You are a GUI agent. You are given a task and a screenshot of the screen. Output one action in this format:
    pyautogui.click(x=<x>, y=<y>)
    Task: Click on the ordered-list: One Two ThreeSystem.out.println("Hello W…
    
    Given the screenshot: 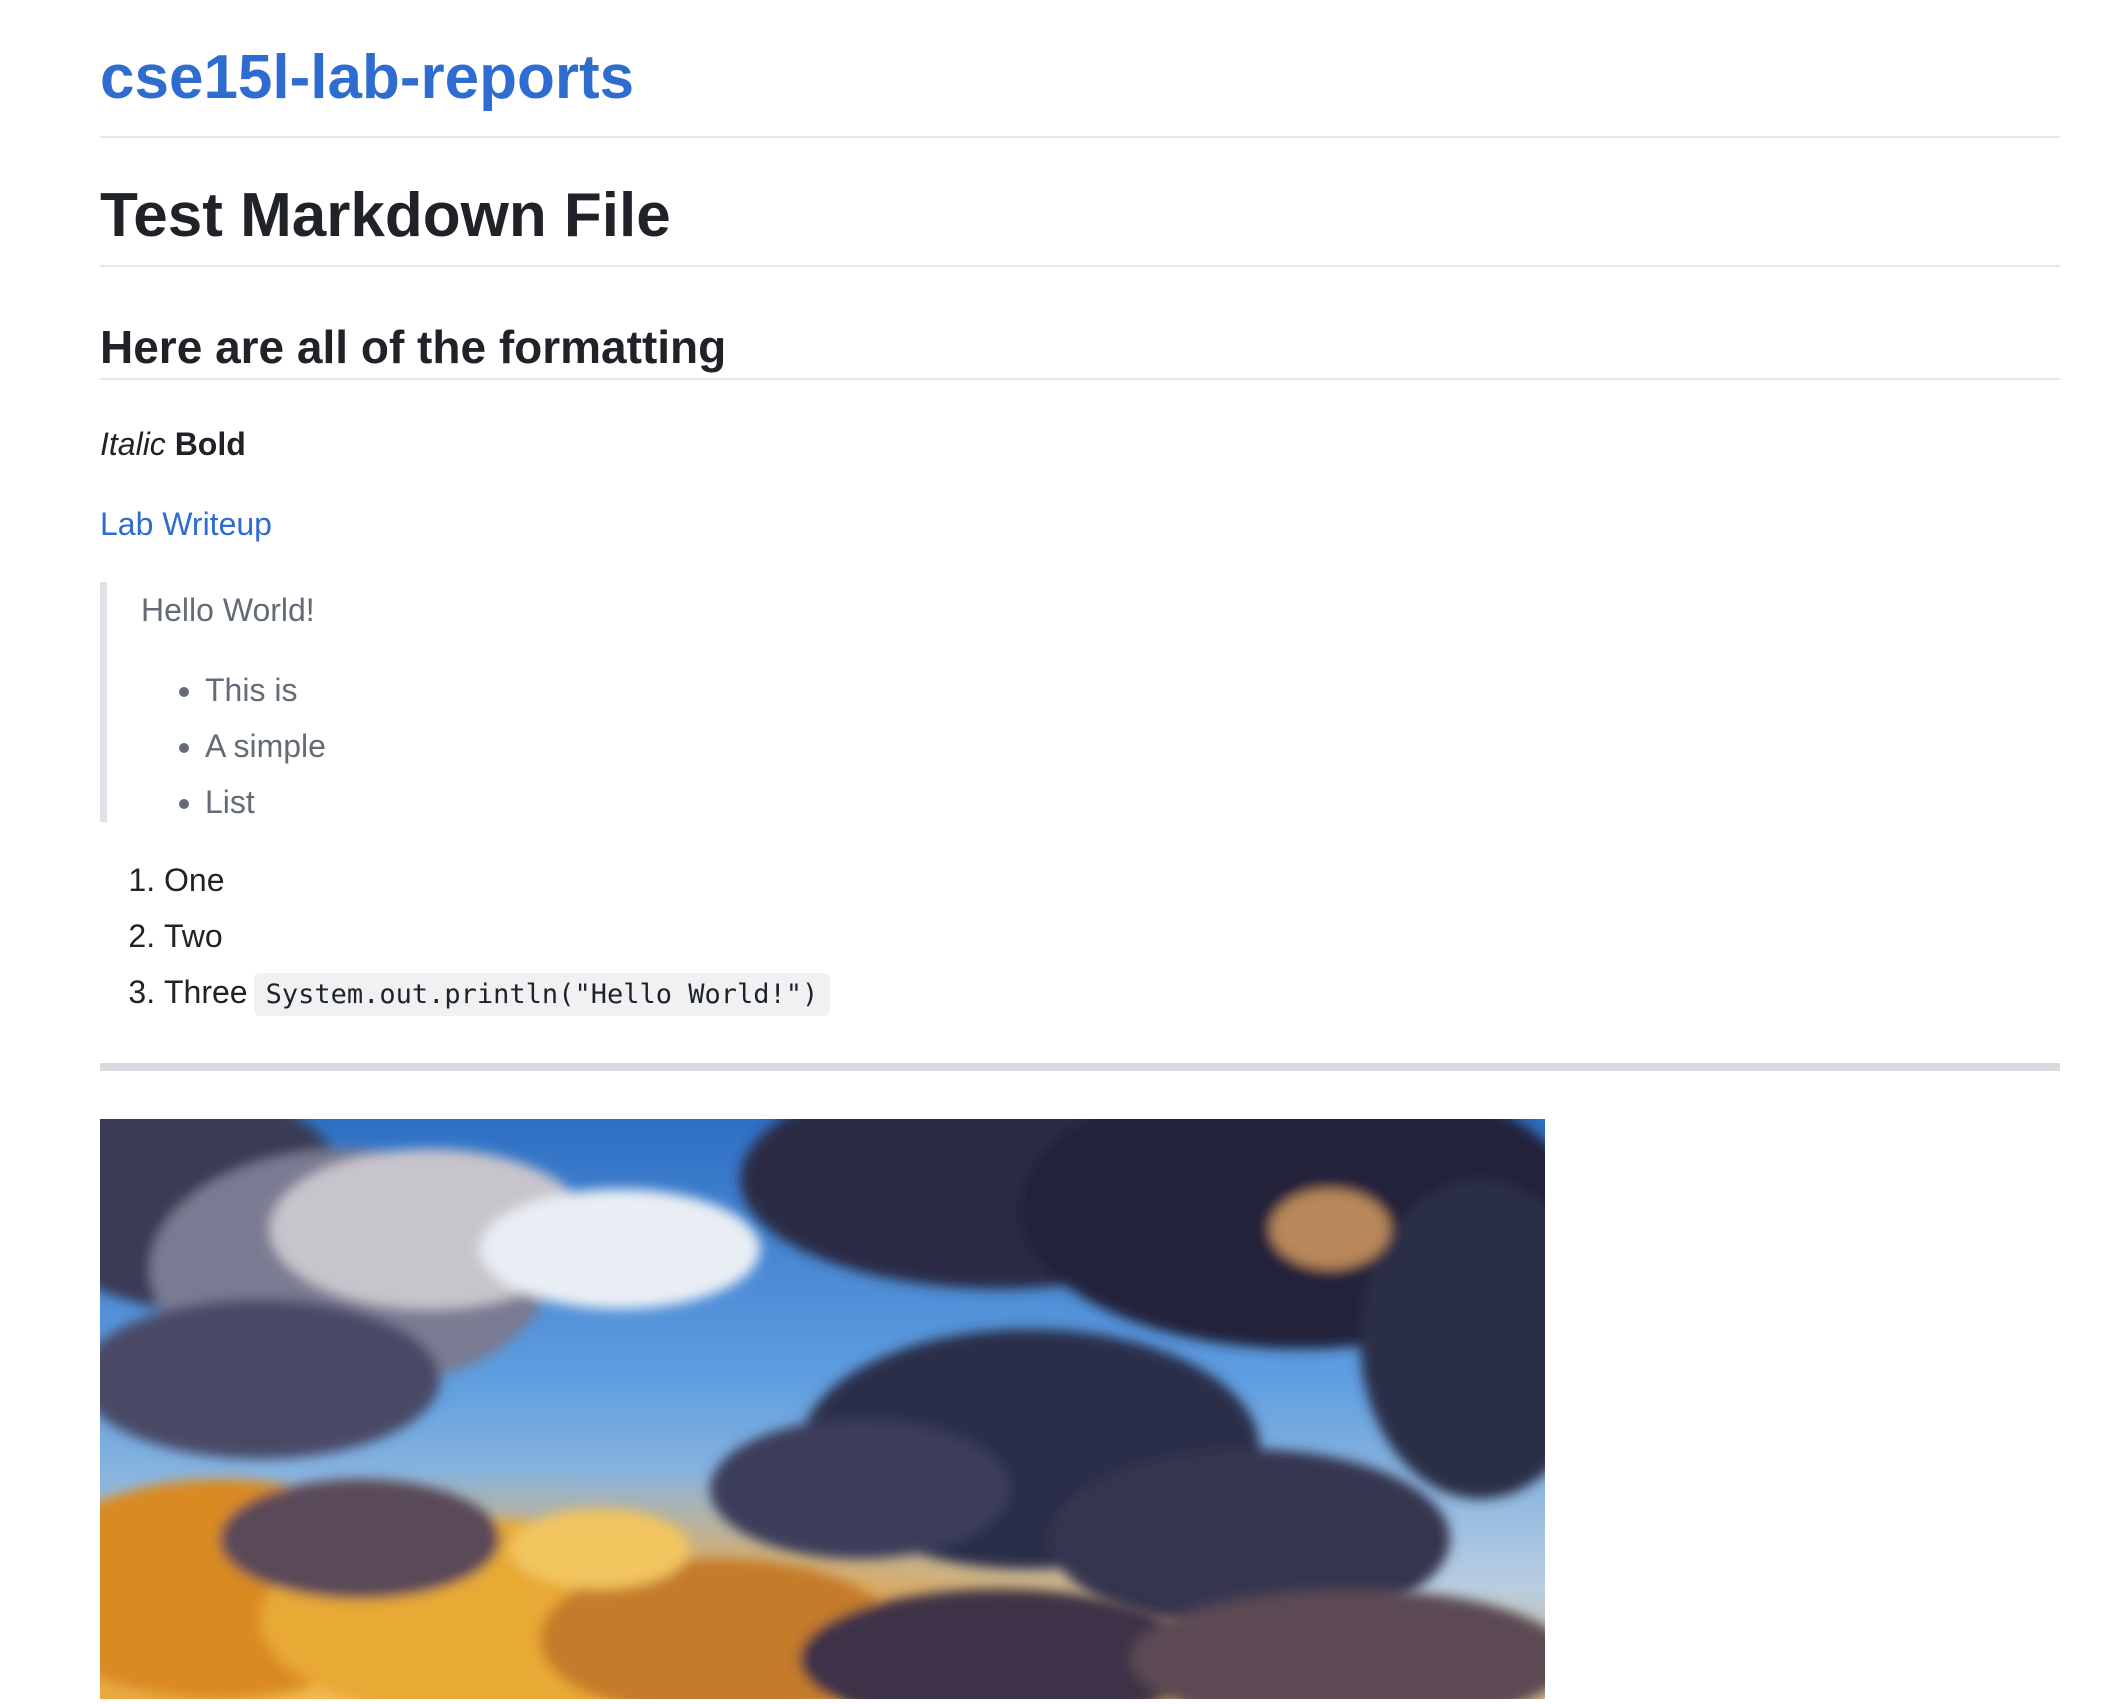 What is the action you would take?
    pyautogui.click(x=1080, y=937)
    